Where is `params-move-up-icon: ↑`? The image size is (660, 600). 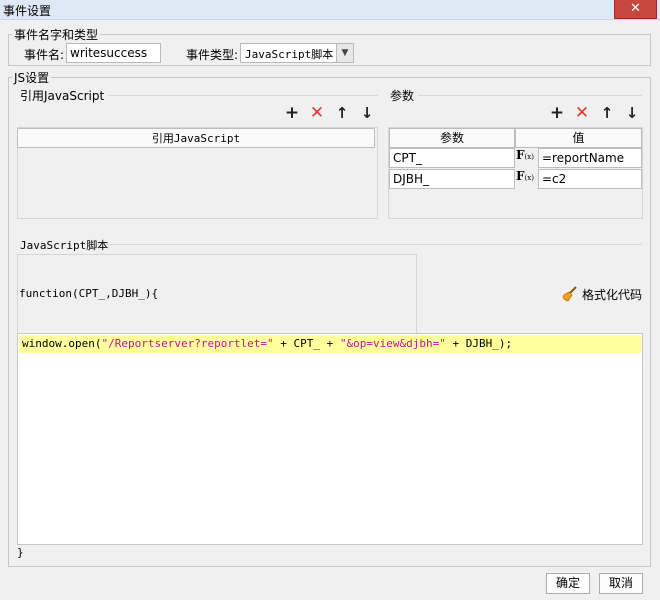
params-move-up-icon: ↑ is located at coordinates (607, 113).